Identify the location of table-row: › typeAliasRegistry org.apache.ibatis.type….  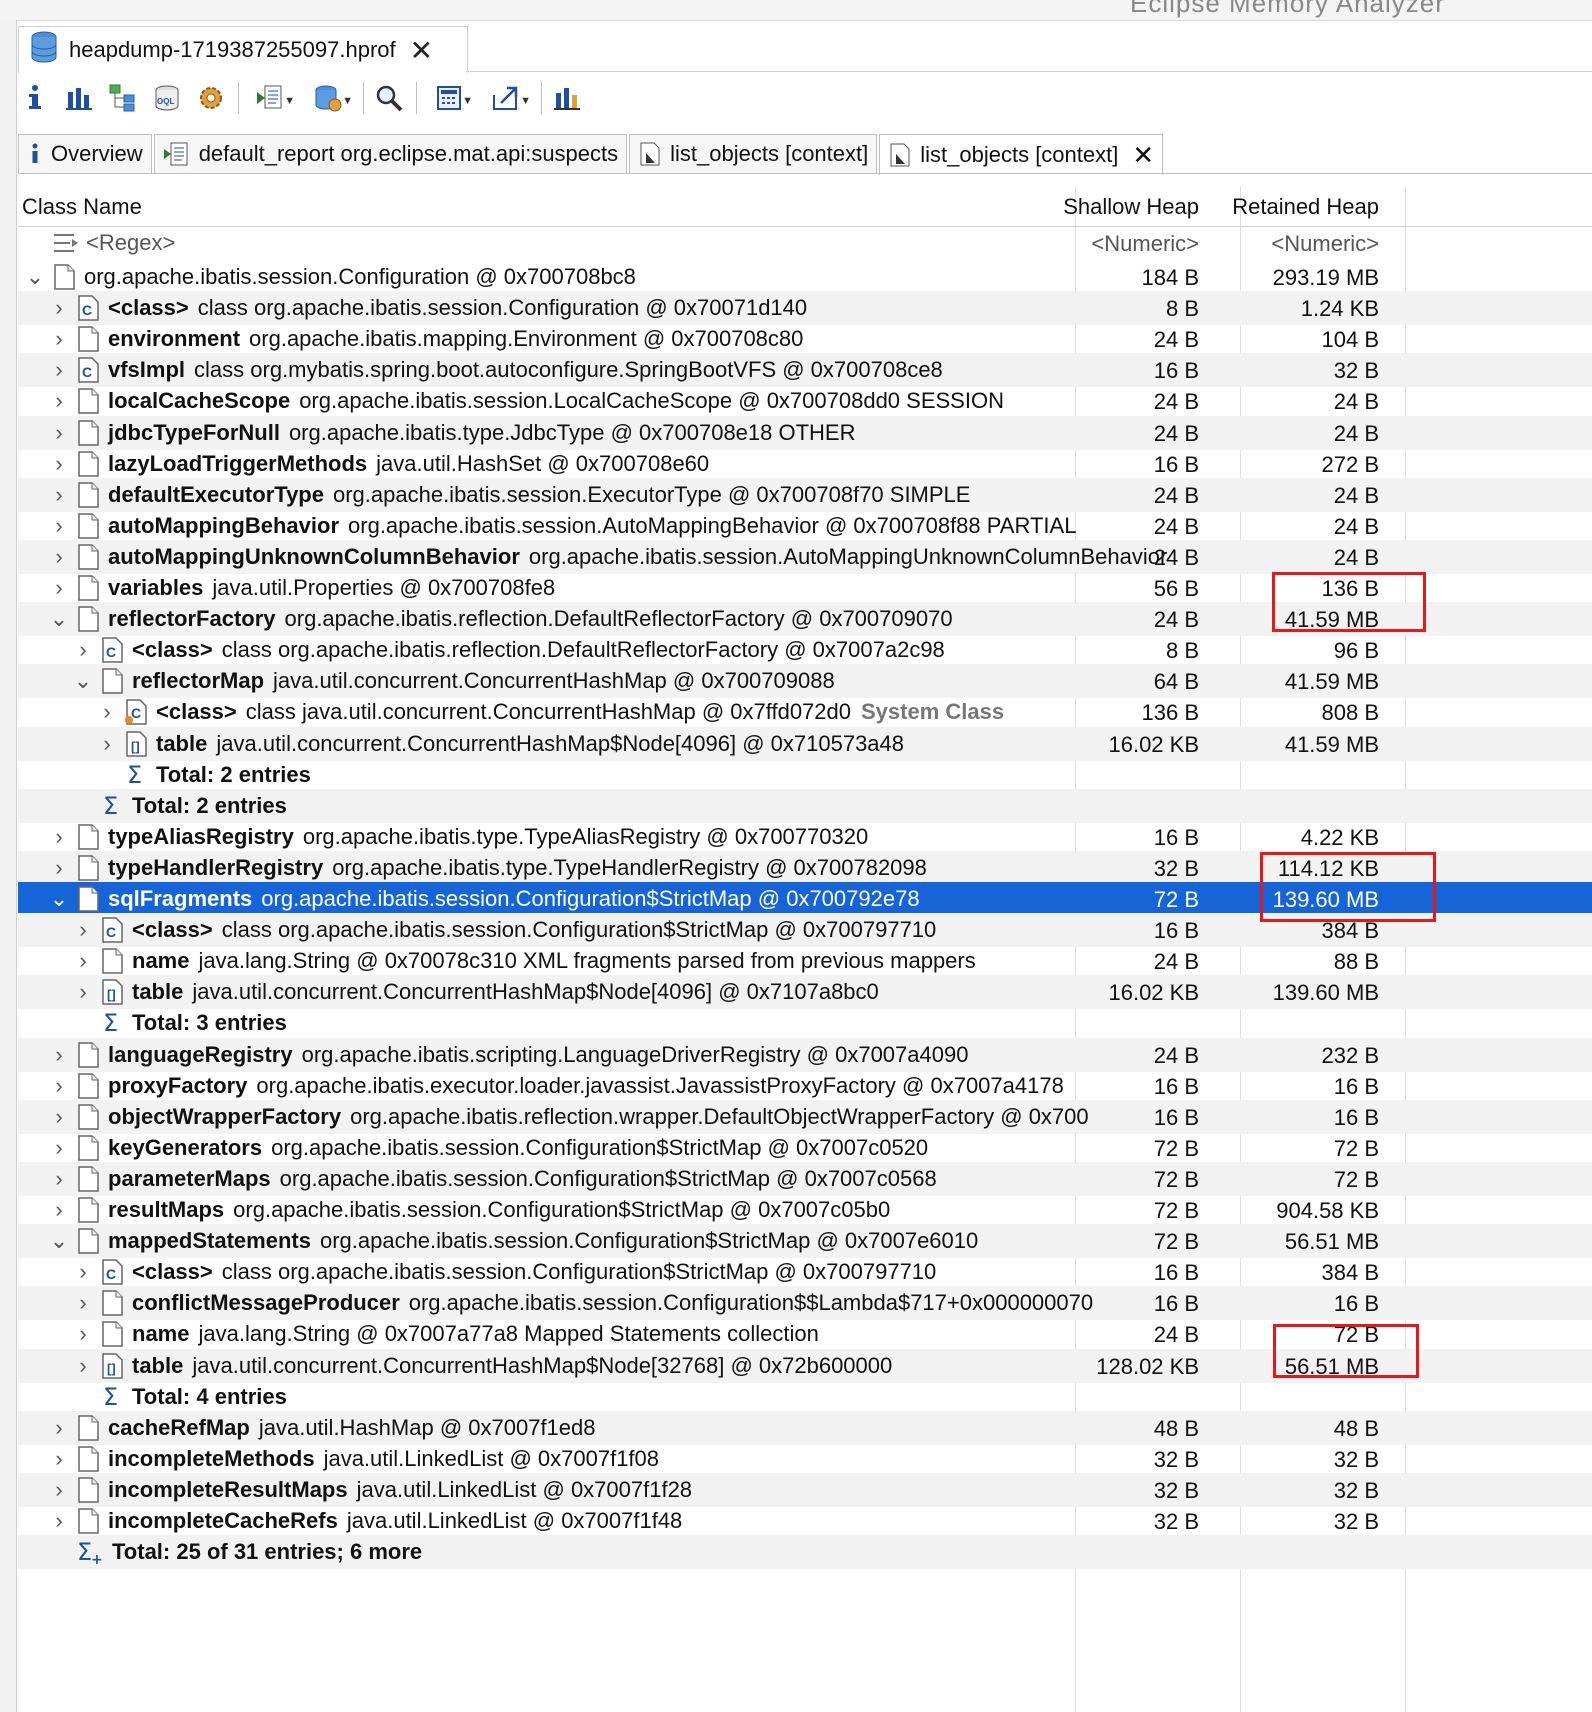
(805, 837).